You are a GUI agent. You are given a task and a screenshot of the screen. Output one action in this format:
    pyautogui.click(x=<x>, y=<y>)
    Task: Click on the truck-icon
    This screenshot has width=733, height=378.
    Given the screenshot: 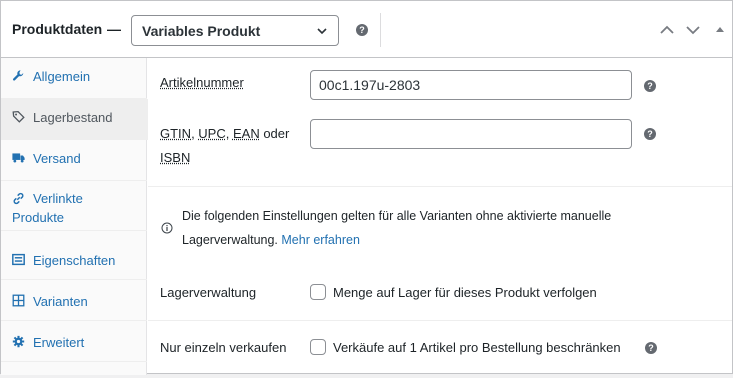 What is the action you would take?
    pyautogui.click(x=18, y=158)
    